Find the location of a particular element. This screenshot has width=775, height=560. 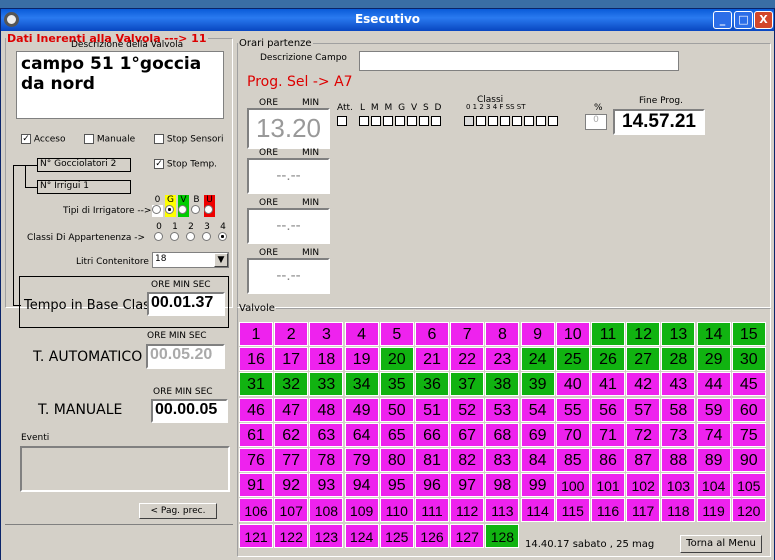

valve-cell-102: 102 is located at coordinates (643, 485).